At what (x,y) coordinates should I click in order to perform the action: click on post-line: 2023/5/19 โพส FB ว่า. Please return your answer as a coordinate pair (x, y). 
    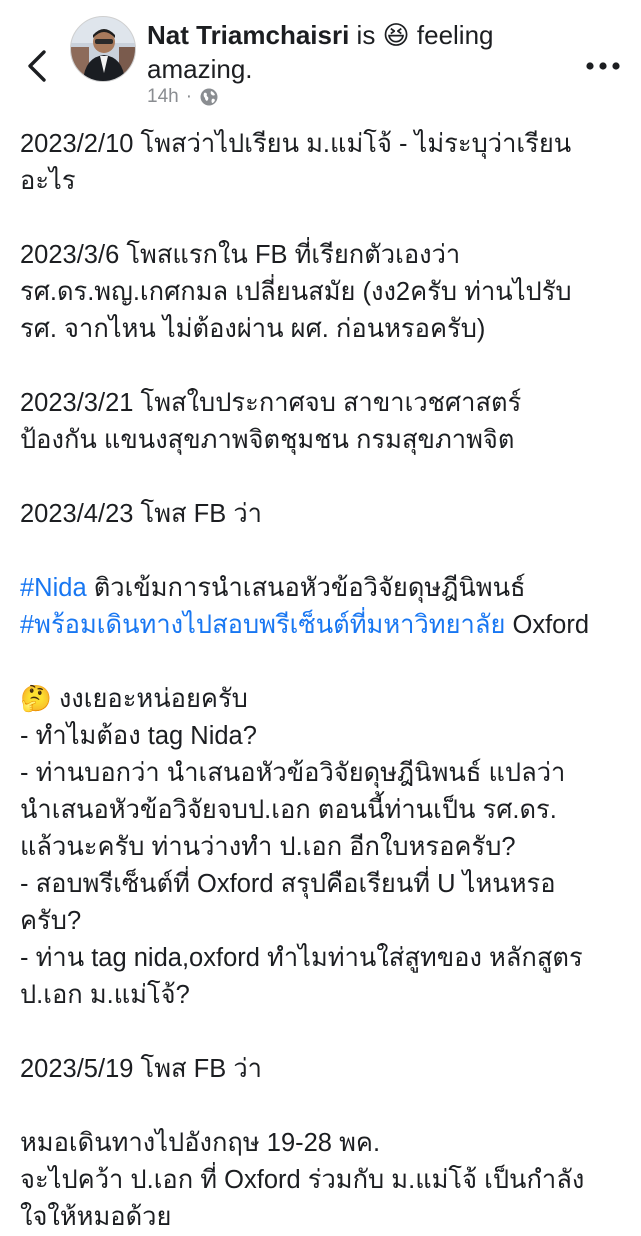
    Looking at the image, I should click on (141, 1069).